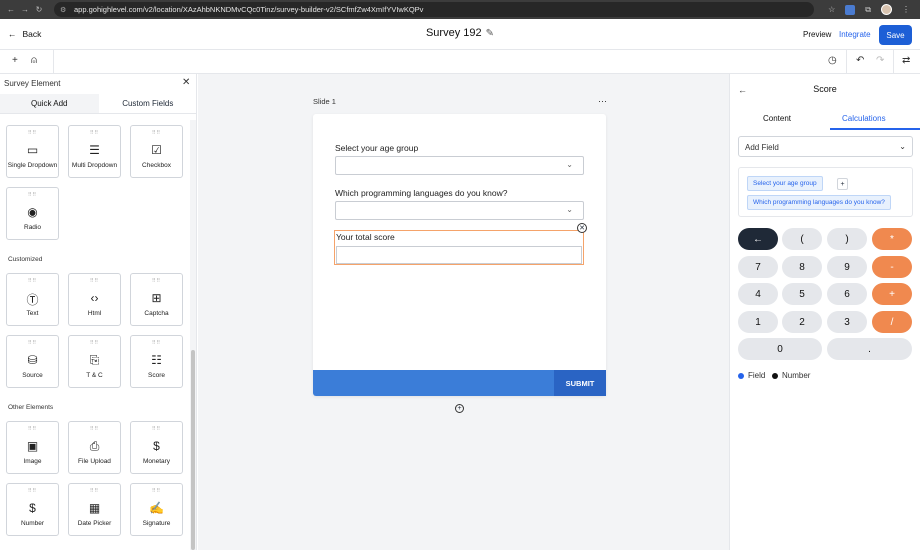 This screenshot has width=920, height=550. What do you see at coordinates (490, 33) in the screenshot?
I see `edit-pencil-icon: ✎` at bounding box center [490, 33].